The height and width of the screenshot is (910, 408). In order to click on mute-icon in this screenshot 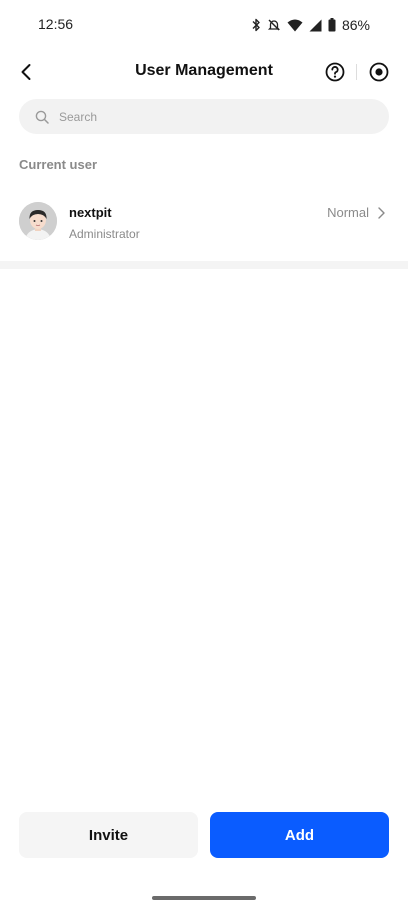, I will do `click(274, 25)`.